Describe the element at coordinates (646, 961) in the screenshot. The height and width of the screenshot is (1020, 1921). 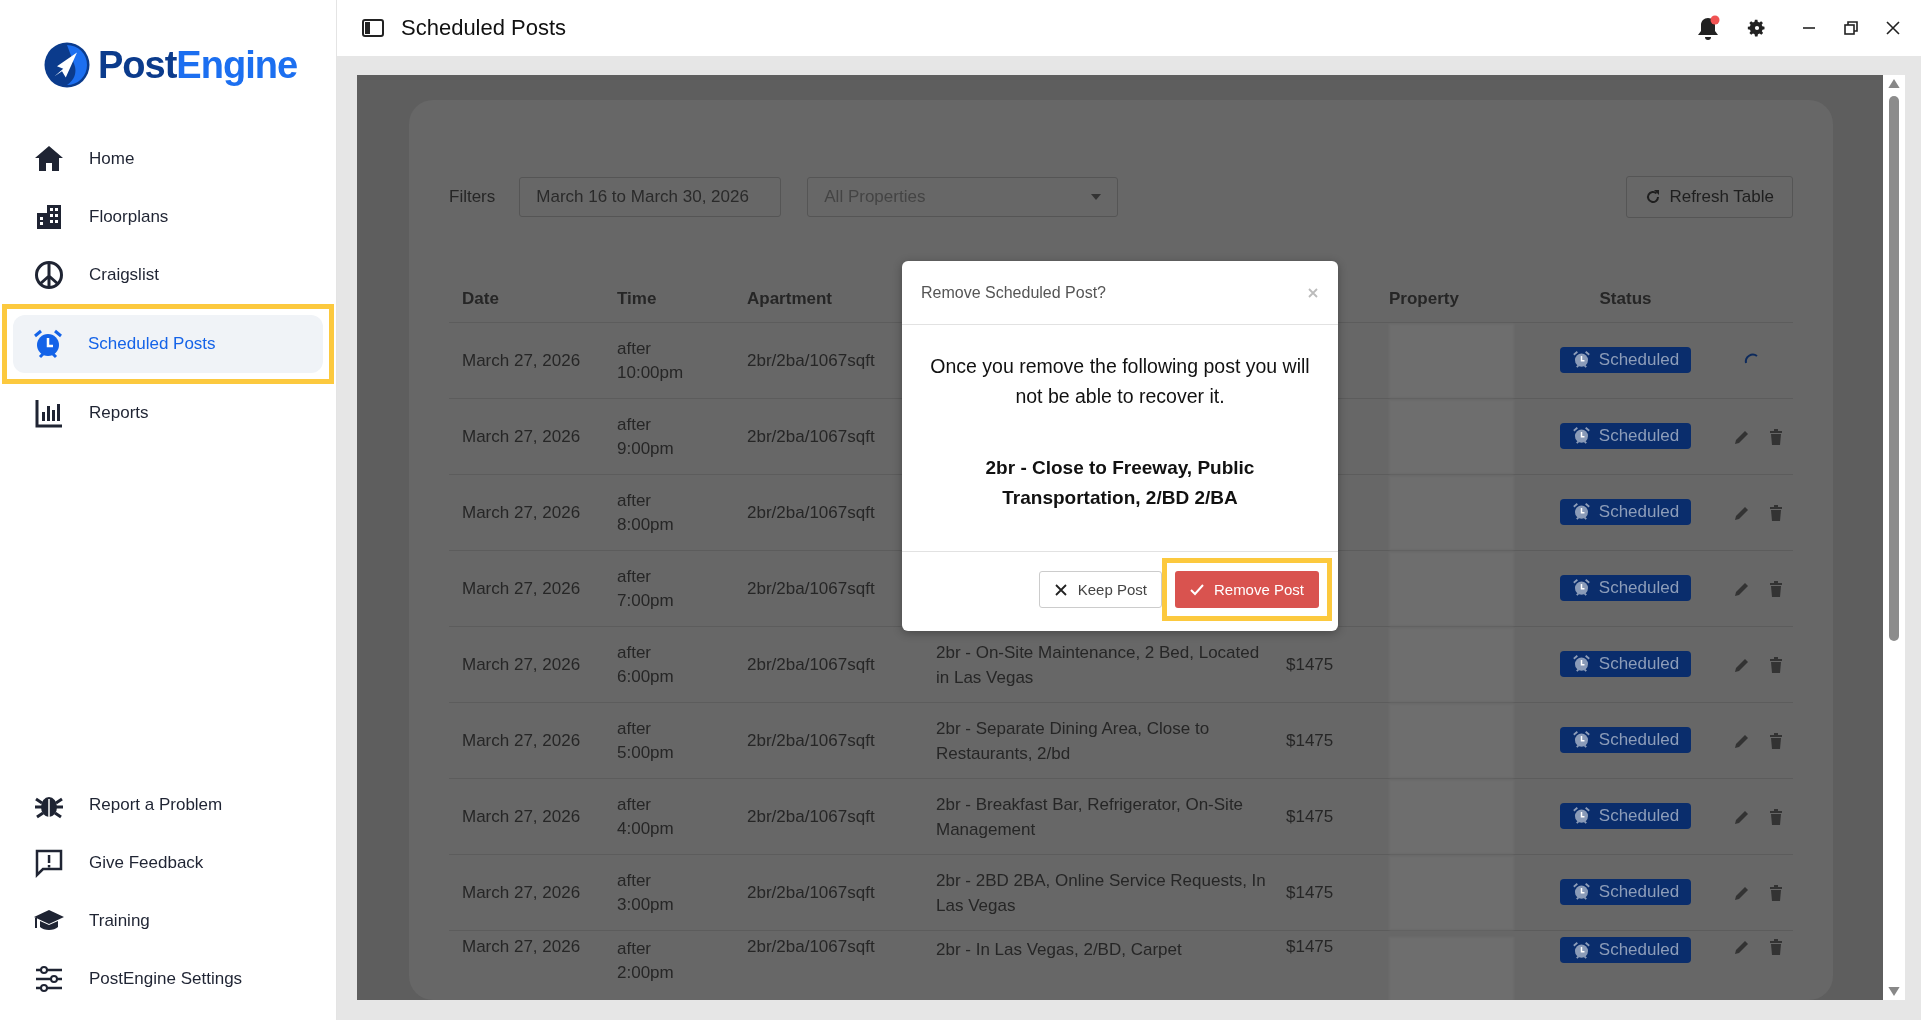
I see `table-cell-text: after 2:00pm` at that location.